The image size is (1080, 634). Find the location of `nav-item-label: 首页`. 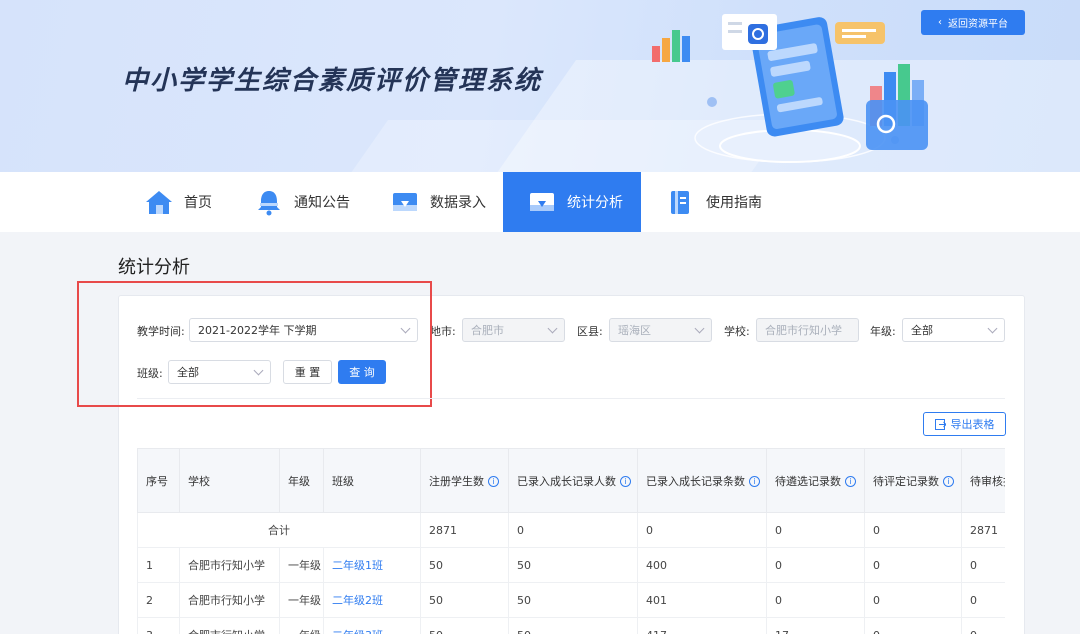

nav-item-label: 首页 is located at coordinates (198, 203).